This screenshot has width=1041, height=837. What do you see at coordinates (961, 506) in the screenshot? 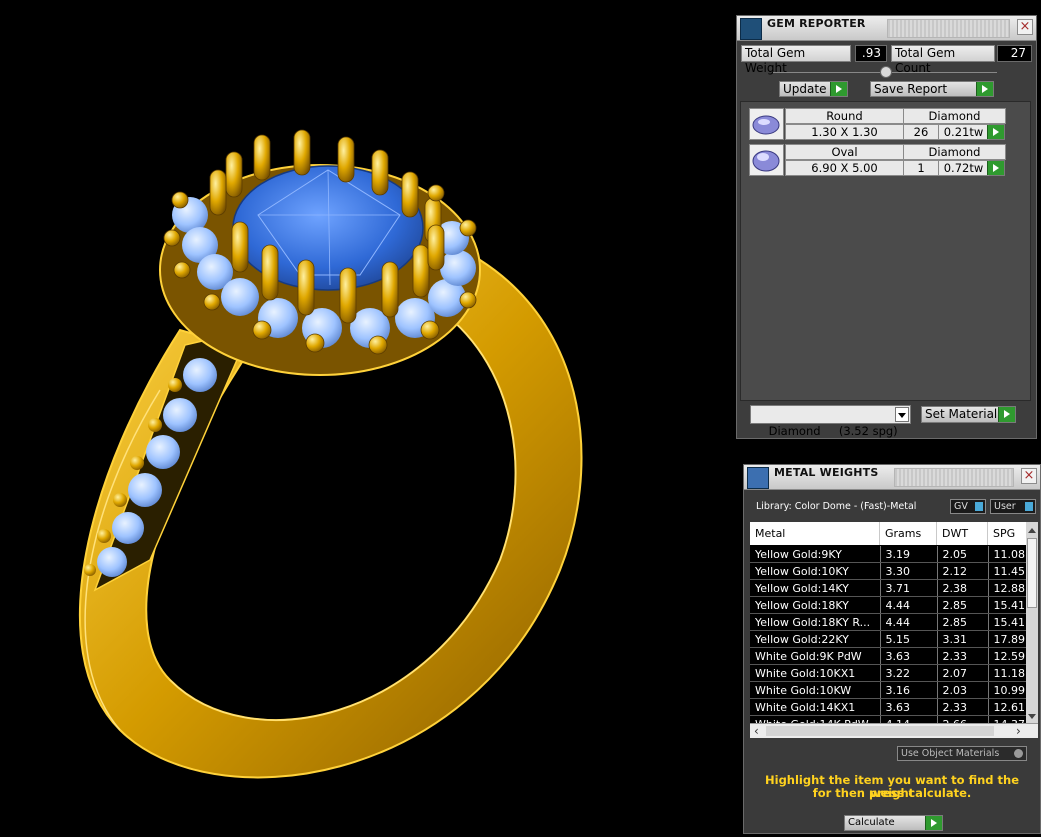
I see `gv-toggle-label: GV` at bounding box center [961, 506].